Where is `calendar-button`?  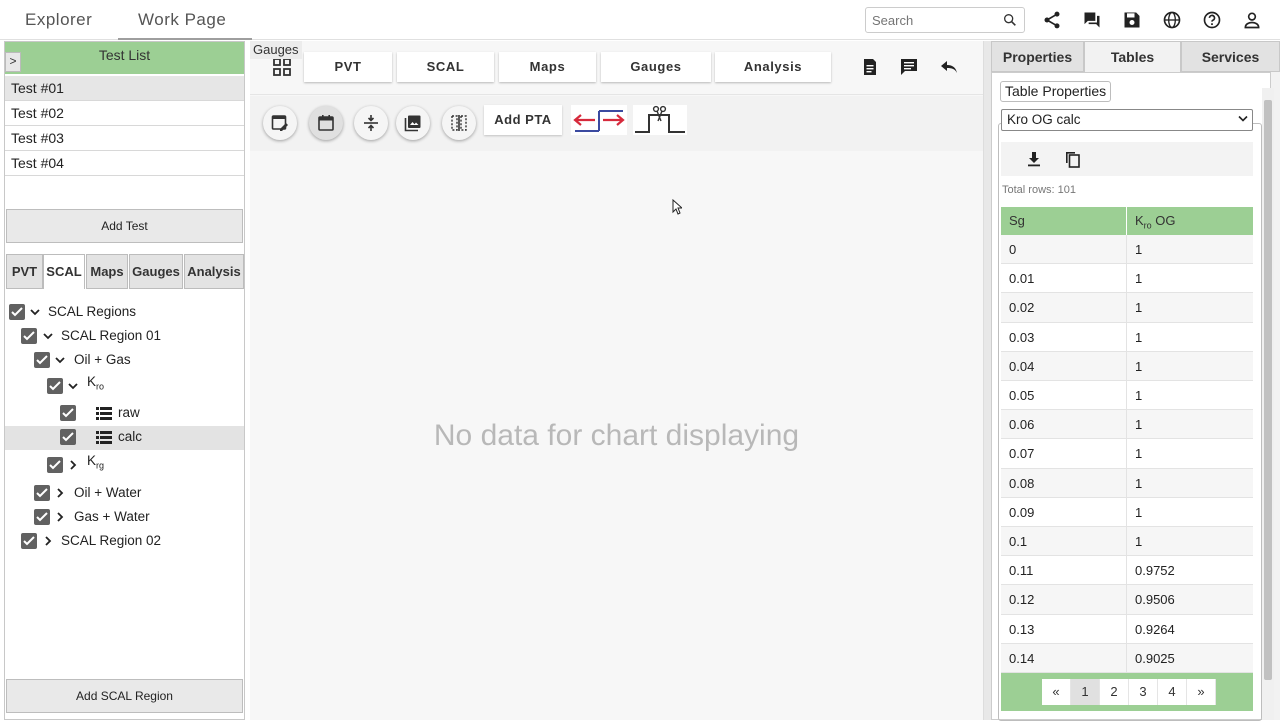 calendar-button is located at coordinates (326, 123).